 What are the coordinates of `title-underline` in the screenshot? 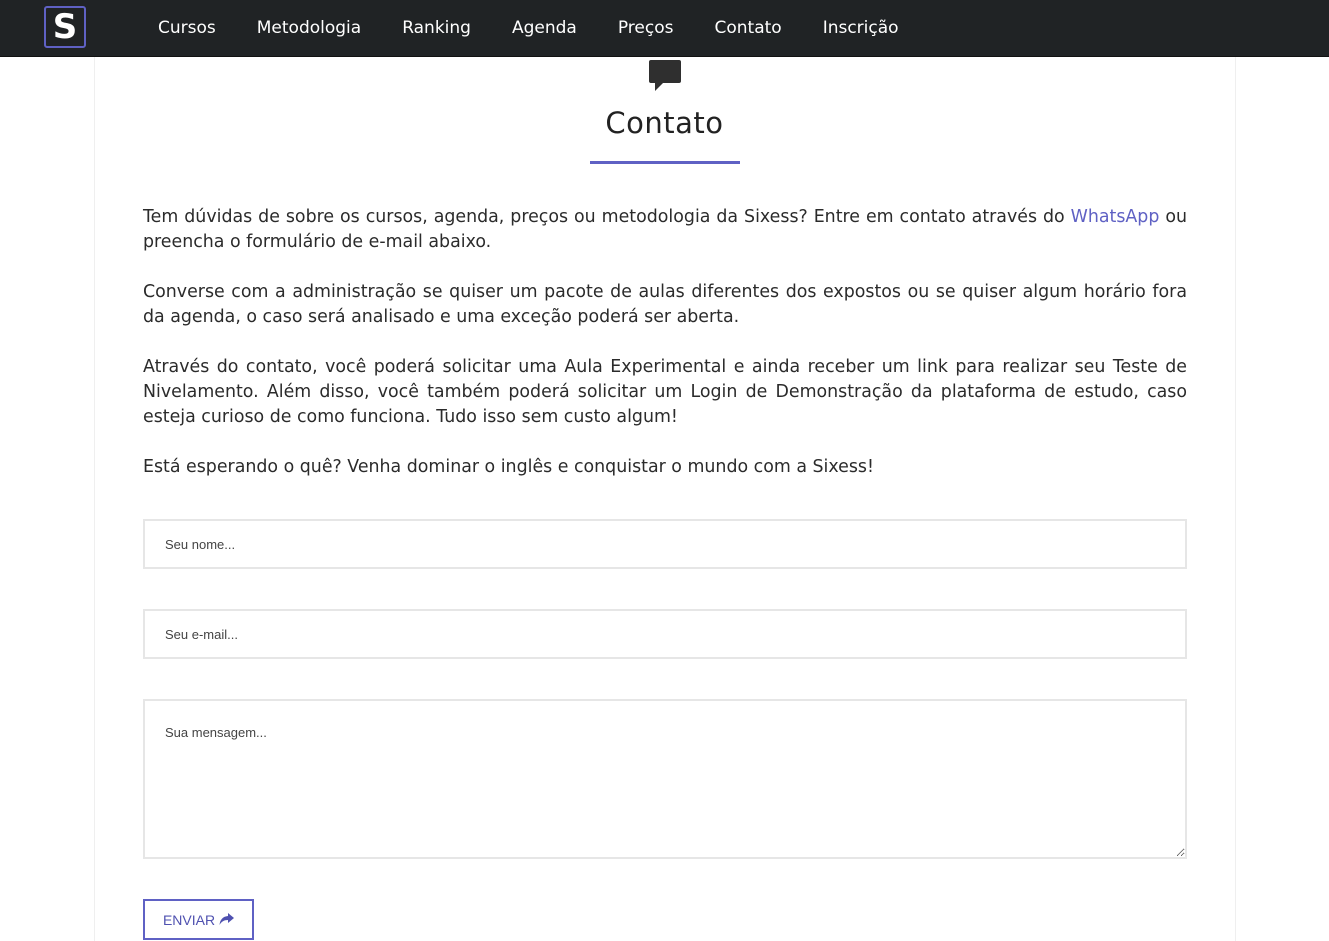 It's located at (665, 162).